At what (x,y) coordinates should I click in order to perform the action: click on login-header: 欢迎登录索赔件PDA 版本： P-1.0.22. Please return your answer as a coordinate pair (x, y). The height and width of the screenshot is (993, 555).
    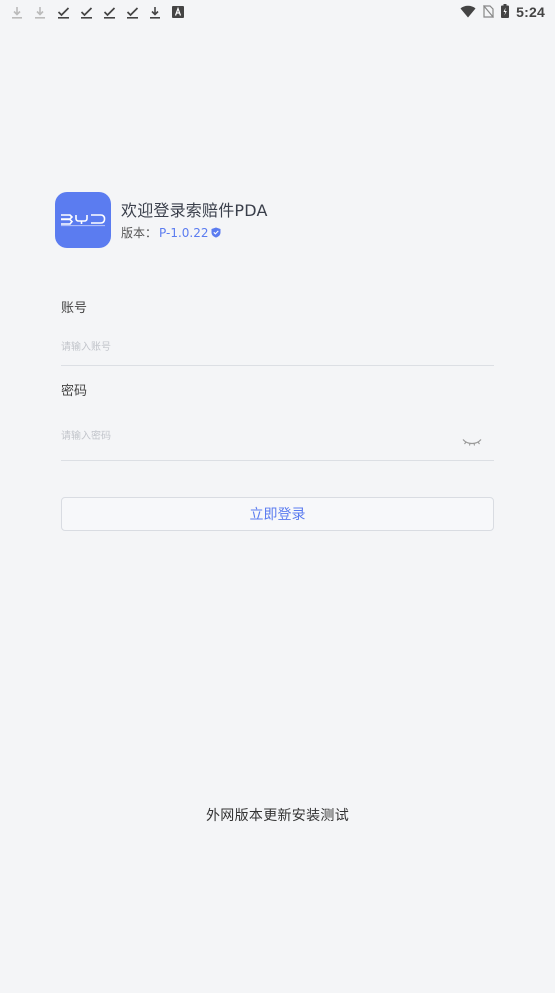
    Looking at the image, I should click on (161, 220).